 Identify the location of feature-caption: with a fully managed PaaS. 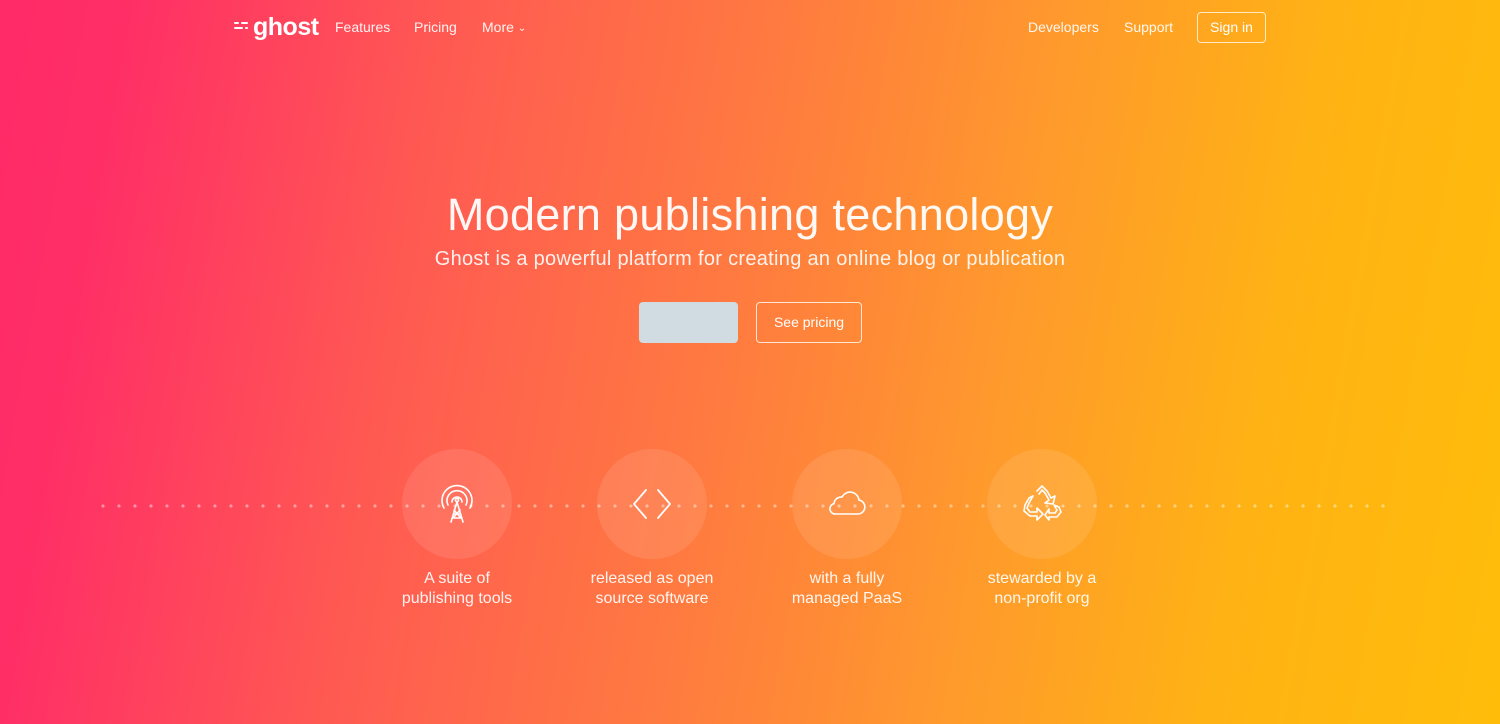
(847, 589).